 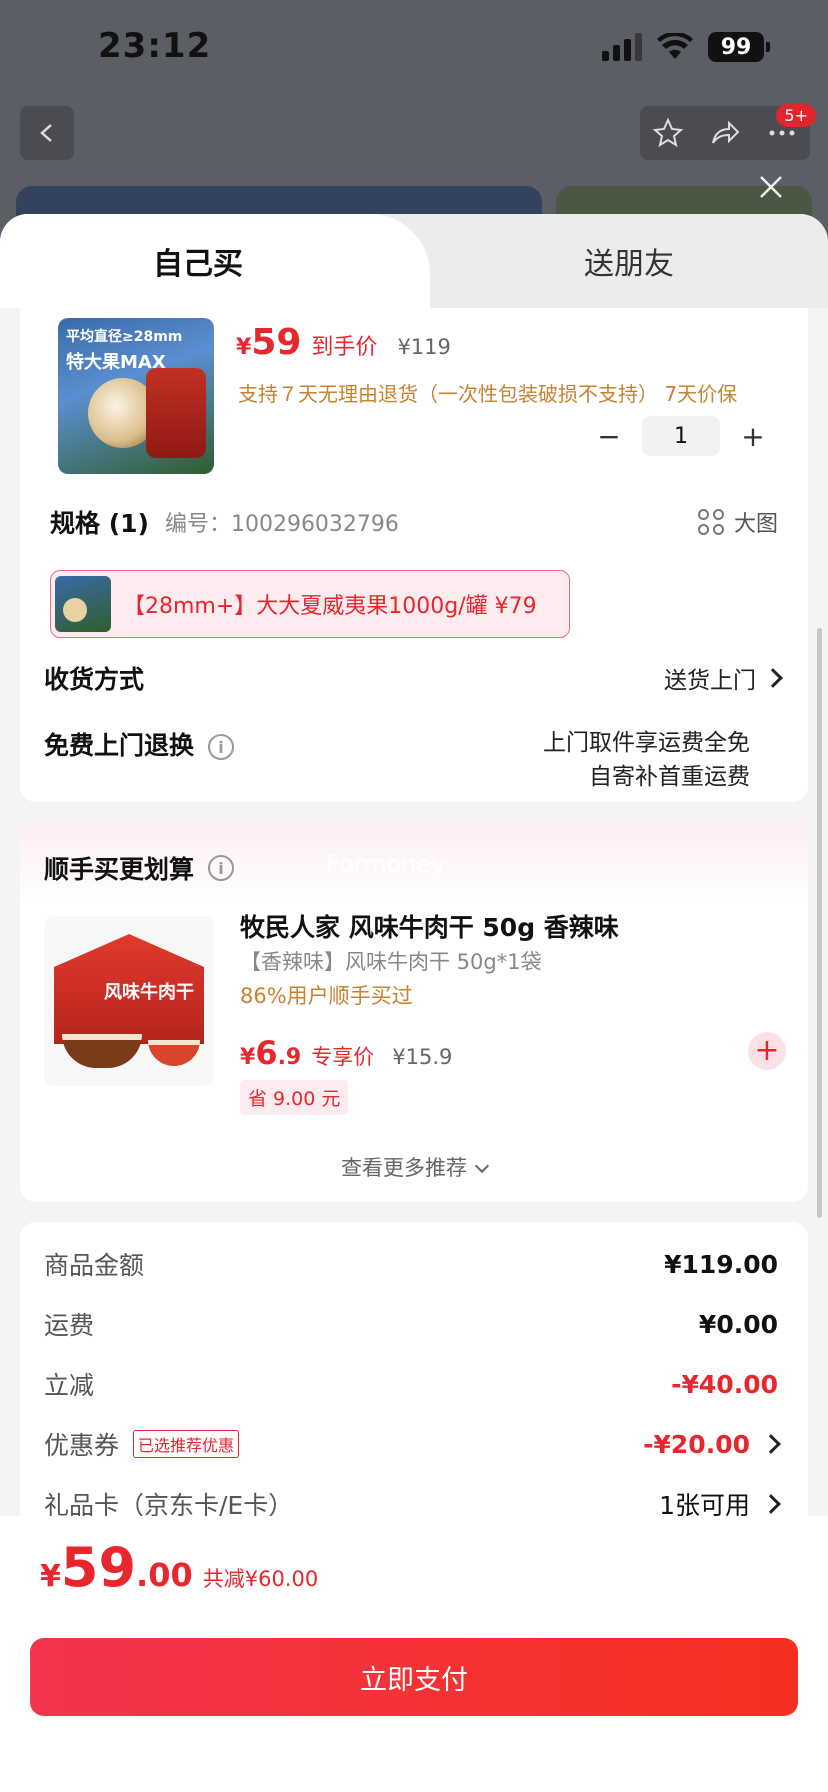 What do you see at coordinates (819, 923) in the screenshot?
I see `scrollbar` at bounding box center [819, 923].